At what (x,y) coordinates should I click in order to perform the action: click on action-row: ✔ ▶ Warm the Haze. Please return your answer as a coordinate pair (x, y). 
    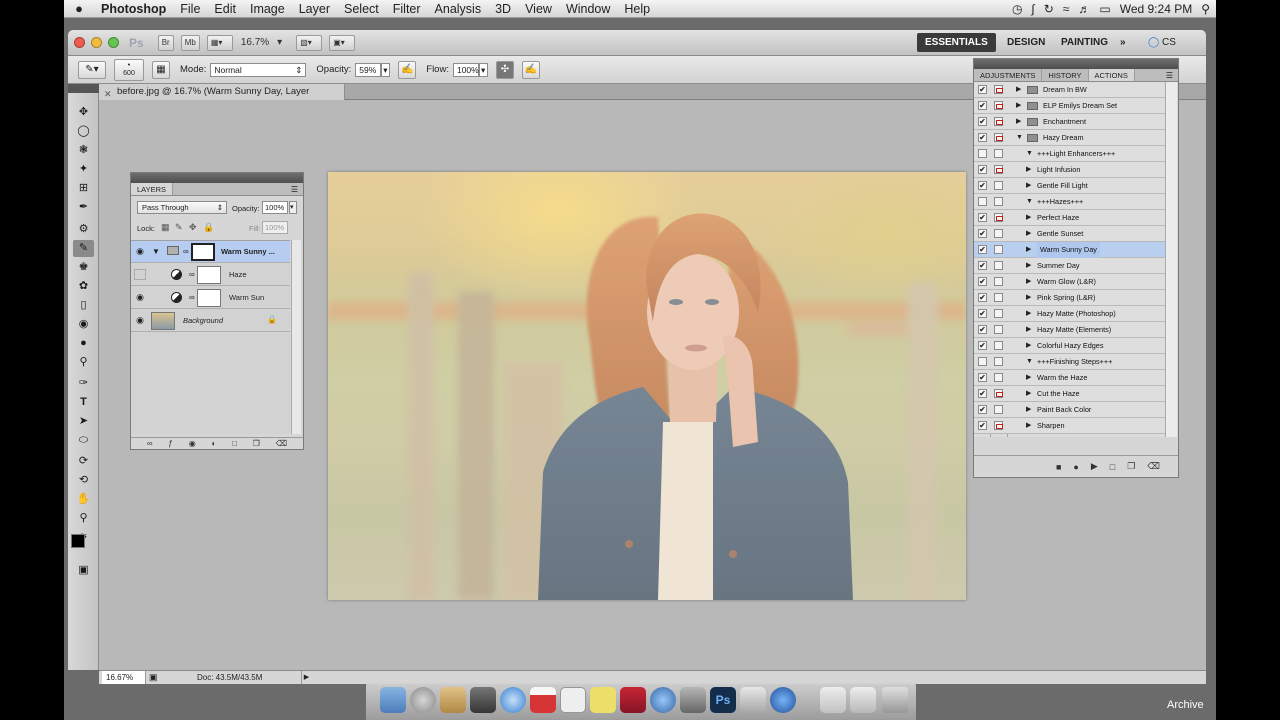
    Looking at the image, I should click on (1069, 378).